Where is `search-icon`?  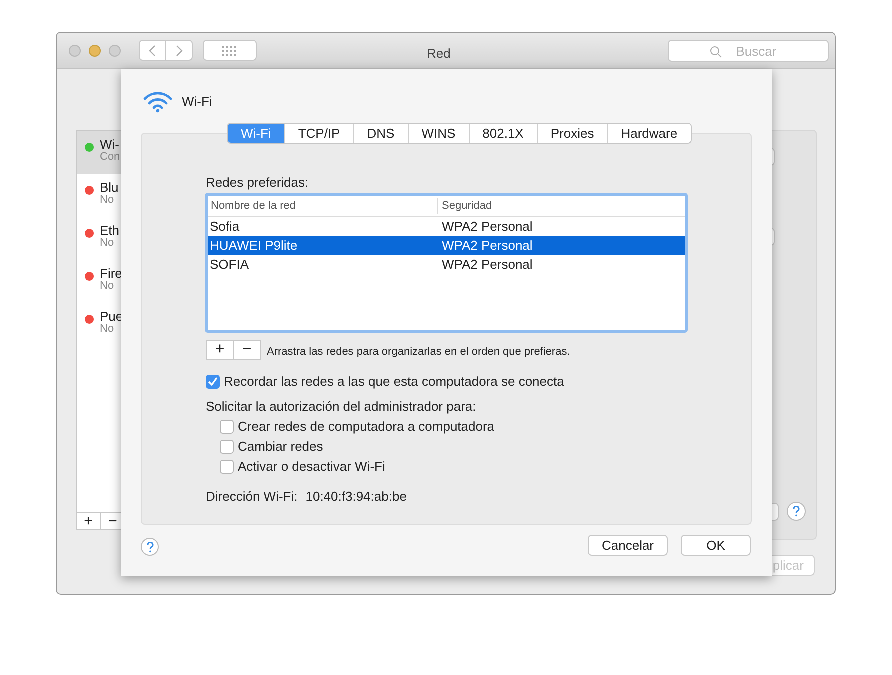
search-icon is located at coordinates (716, 52).